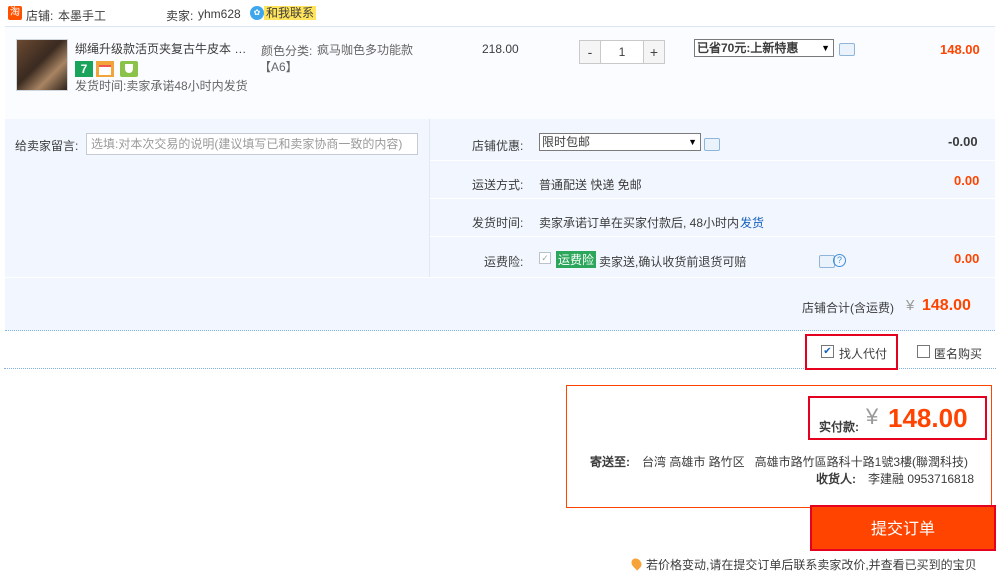  Describe the element at coordinates (219, 14) in the screenshot. I see `seller-name: yhm628` at that location.